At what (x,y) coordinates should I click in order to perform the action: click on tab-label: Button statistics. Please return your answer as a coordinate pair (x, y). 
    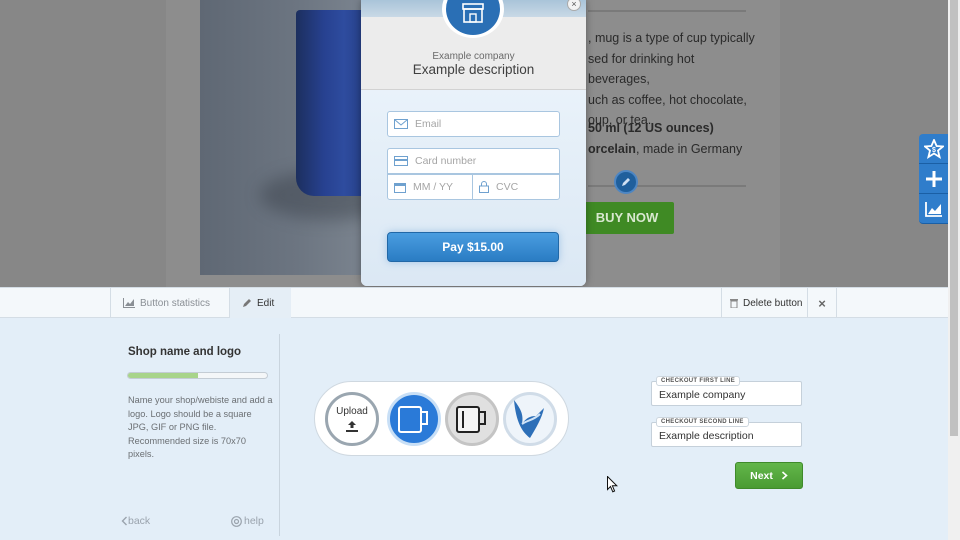
    Looking at the image, I should click on (175, 303).